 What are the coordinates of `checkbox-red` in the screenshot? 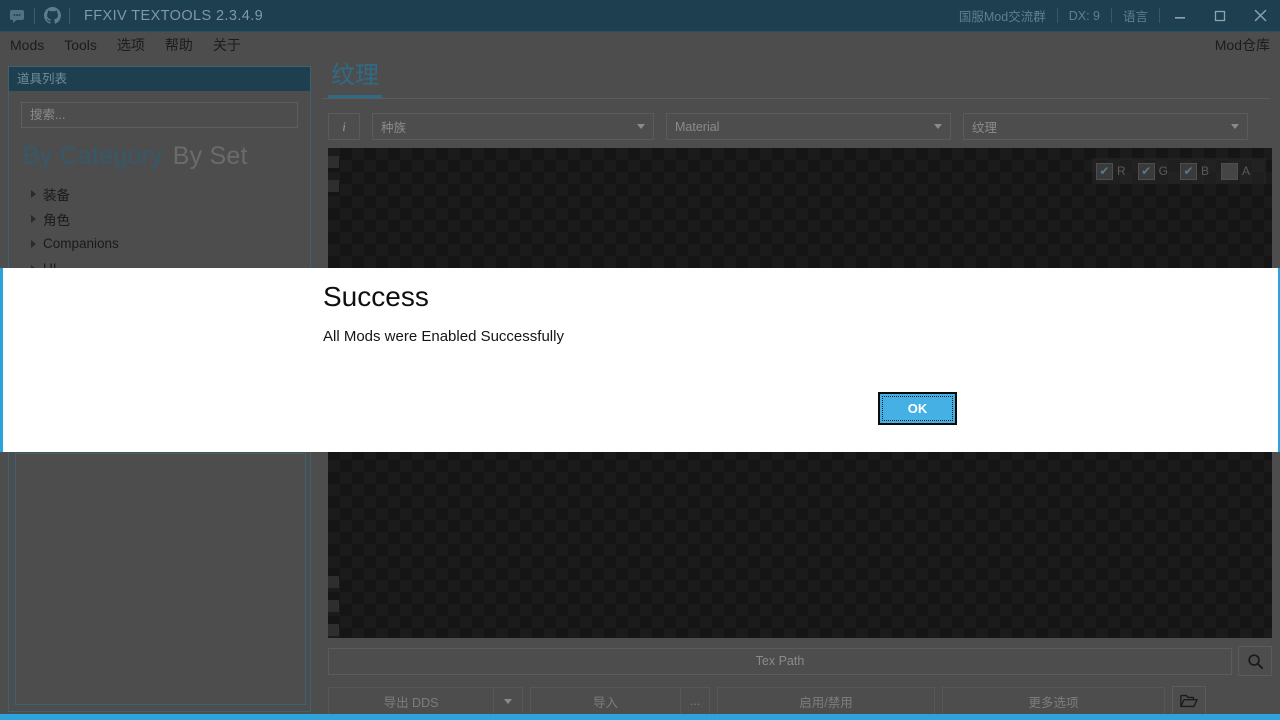 It's located at (1104, 171).